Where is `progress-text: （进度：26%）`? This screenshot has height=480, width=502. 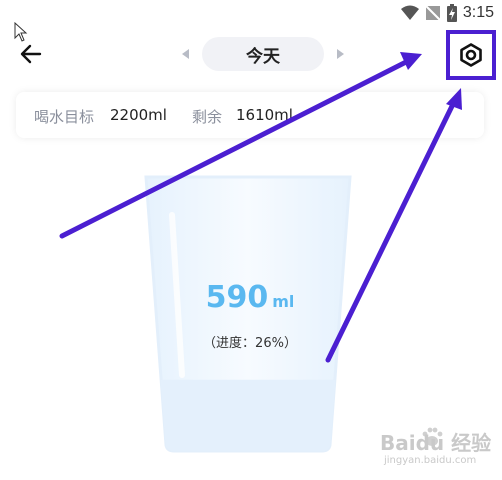 progress-text: （进度：26%） is located at coordinates (250, 343).